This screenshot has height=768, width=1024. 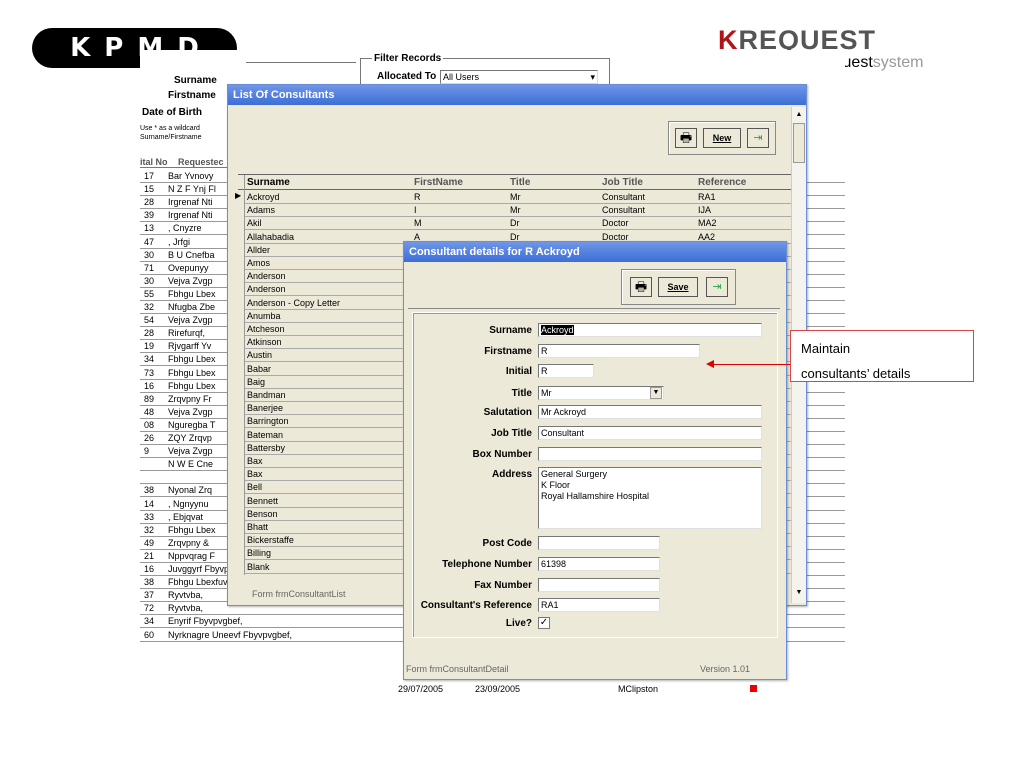 What do you see at coordinates (254, 223) in the screenshot?
I see `cell-surname: Akil` at bounding box center [254, 223].